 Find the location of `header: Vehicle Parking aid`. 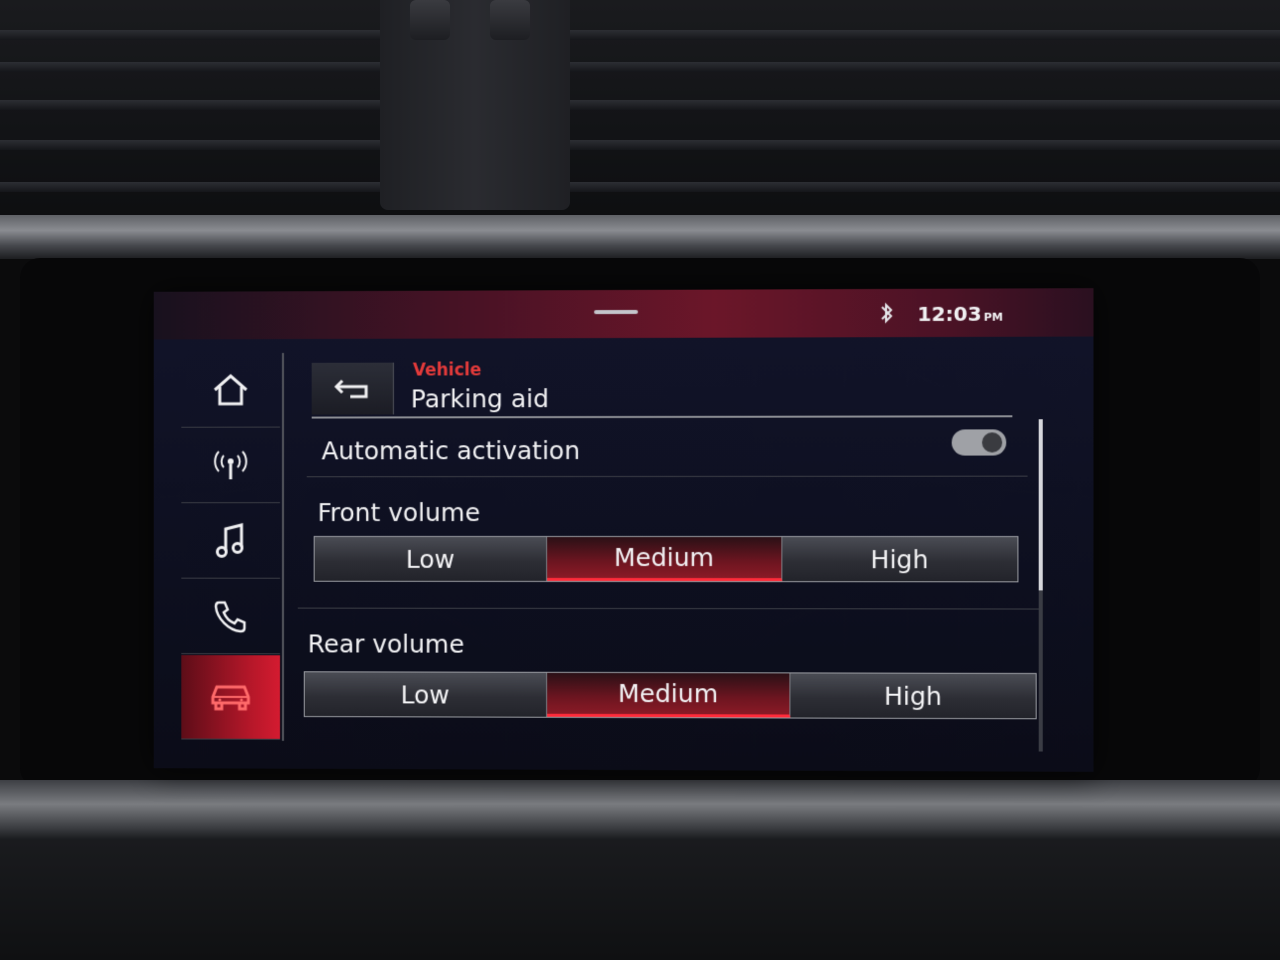

header: Vehicle Parking aid is located at coordinates (662, 380).